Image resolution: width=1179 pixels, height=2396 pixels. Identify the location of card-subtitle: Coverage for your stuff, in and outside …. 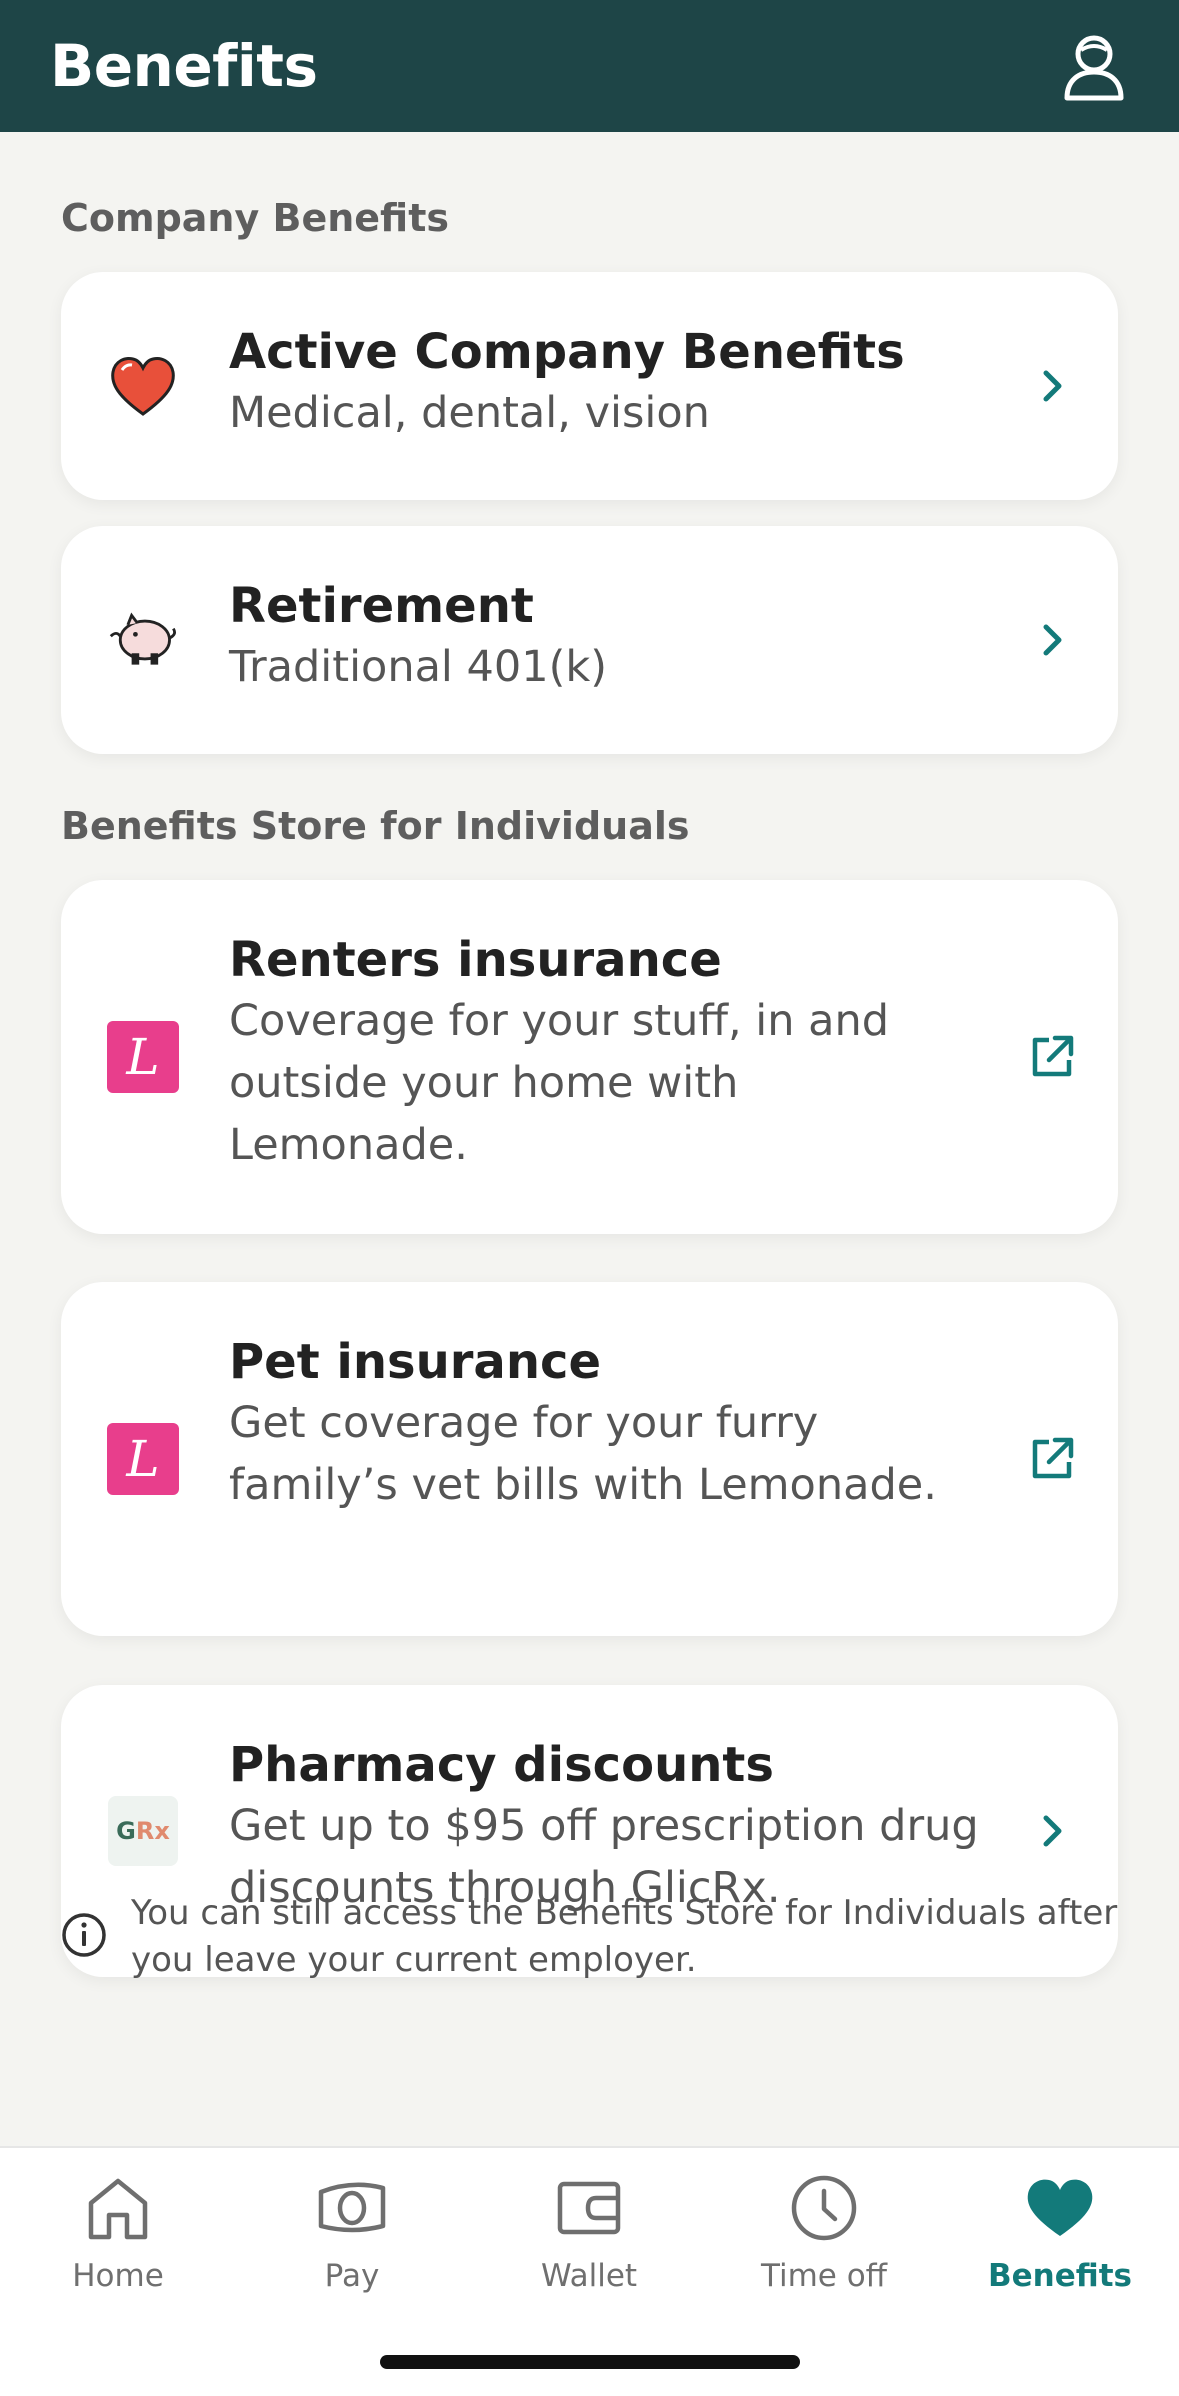
(559, 1083).